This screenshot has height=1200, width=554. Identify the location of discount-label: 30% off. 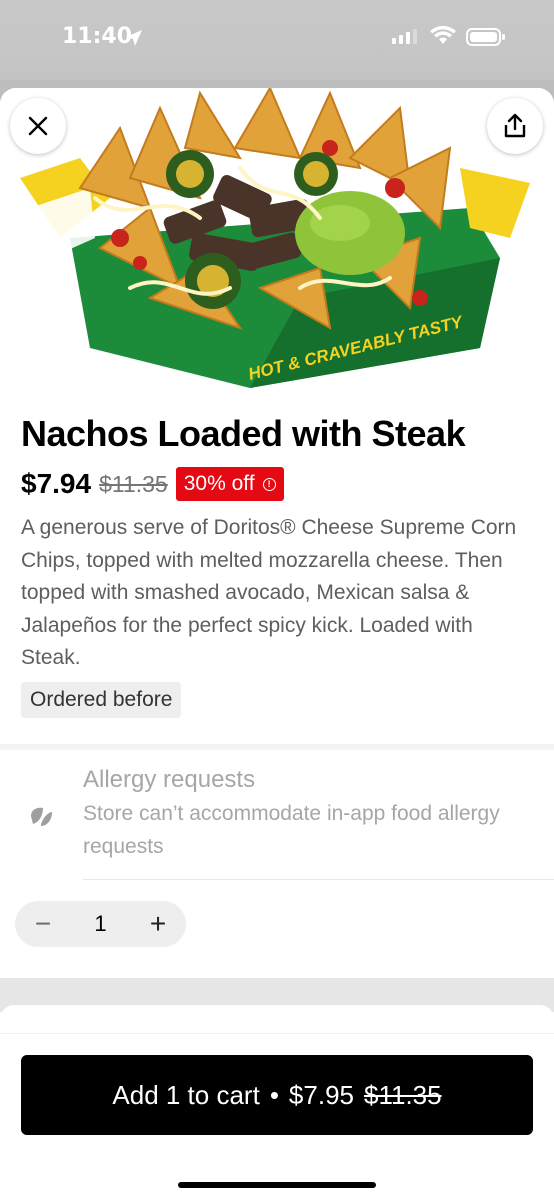
(219, 483).